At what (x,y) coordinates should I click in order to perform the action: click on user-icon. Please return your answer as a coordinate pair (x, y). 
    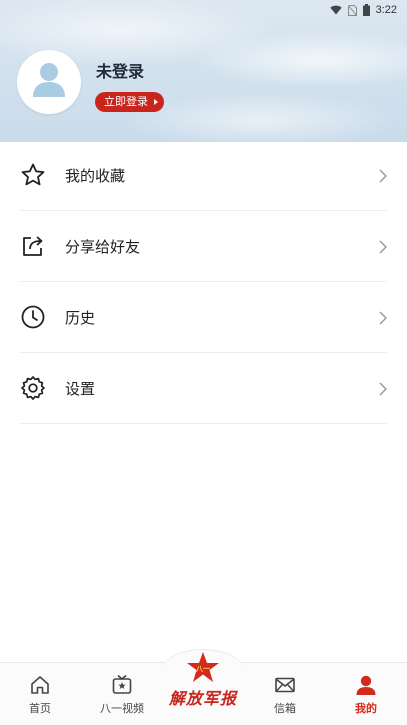
    Looking at the image, I should click on (366, 685).